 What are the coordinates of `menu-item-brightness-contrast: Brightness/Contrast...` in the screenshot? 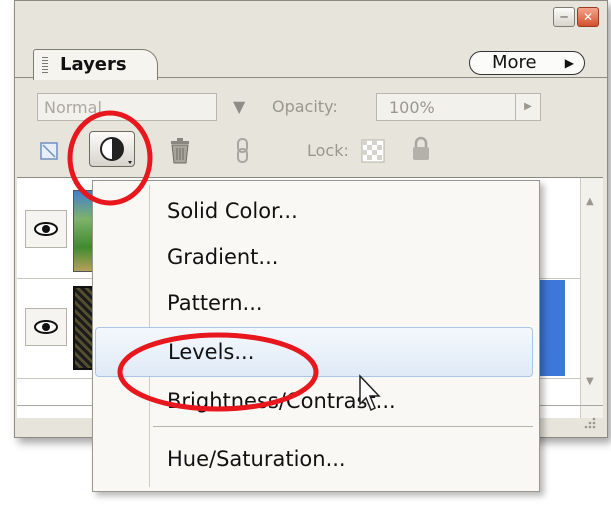 It's located at (314, 401).